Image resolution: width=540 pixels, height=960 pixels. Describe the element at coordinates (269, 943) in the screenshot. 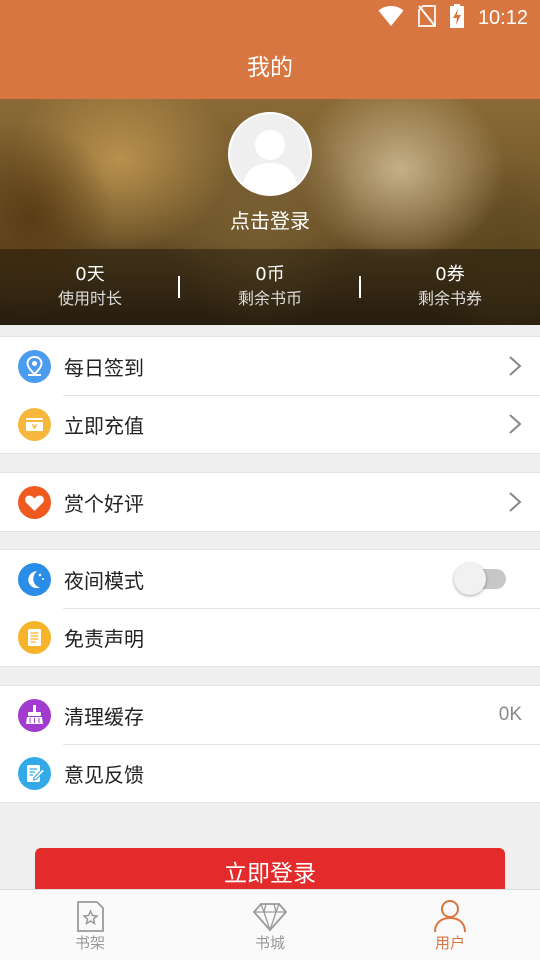

I see `tab-label: 书城` at that location.